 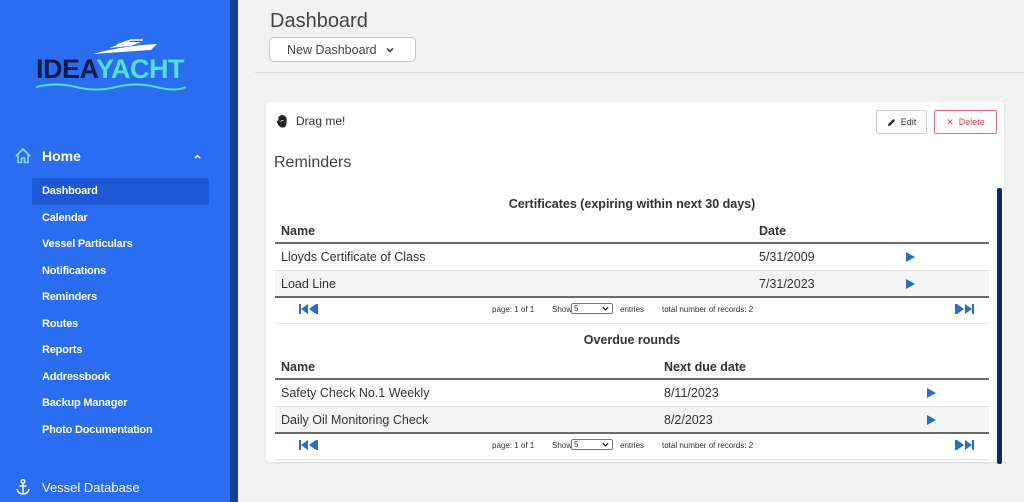 I want to click on drag-handle: Drag me!, so click(x=310, y=121).